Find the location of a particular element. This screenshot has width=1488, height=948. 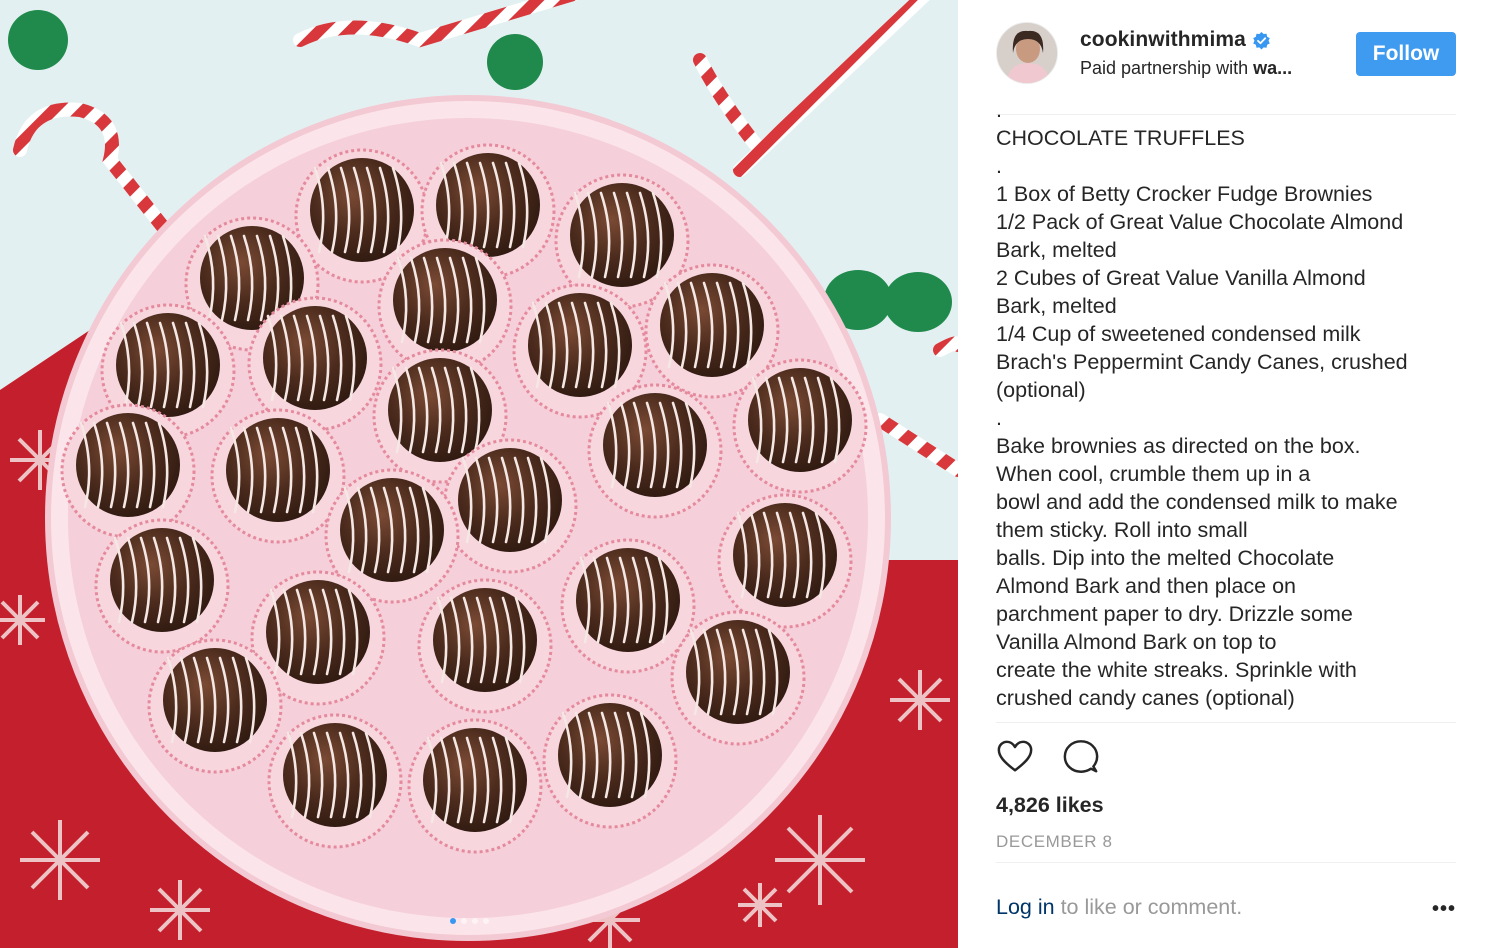

caption-line: 2 Cubes of Great Value Vanilla Almond is located at coordinates (1181, 278).